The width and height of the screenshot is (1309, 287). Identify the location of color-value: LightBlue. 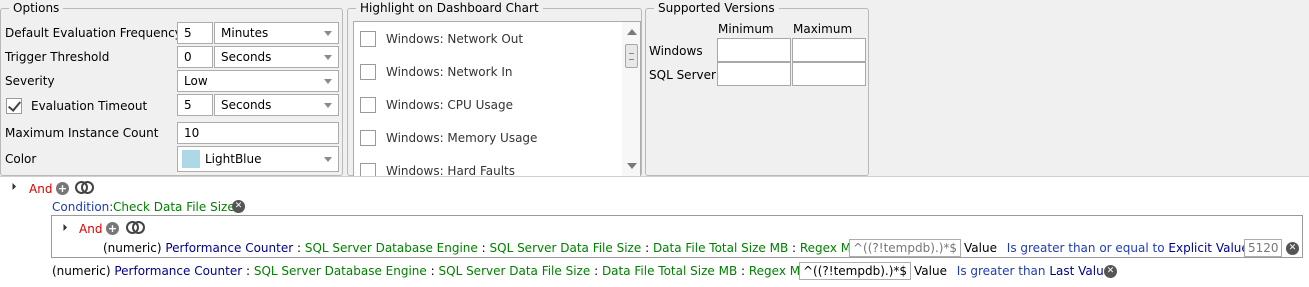
(233, 159).